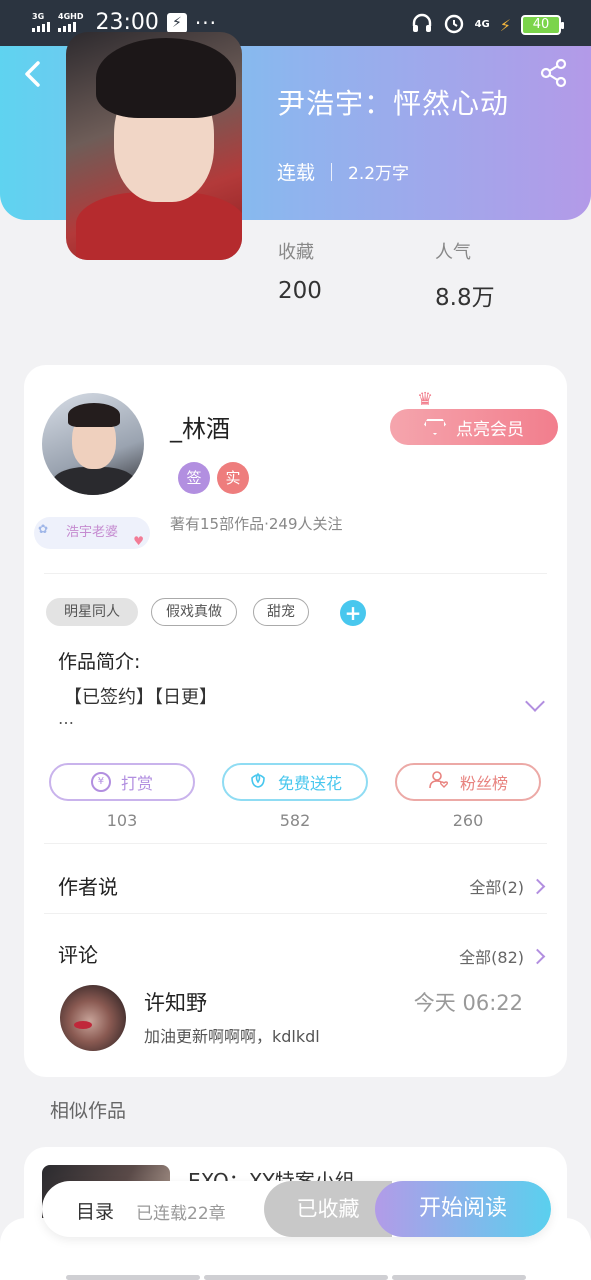 The image size is (591, 1280). I want to click on chapter-count: 已连载22章, so click(181, 1214).